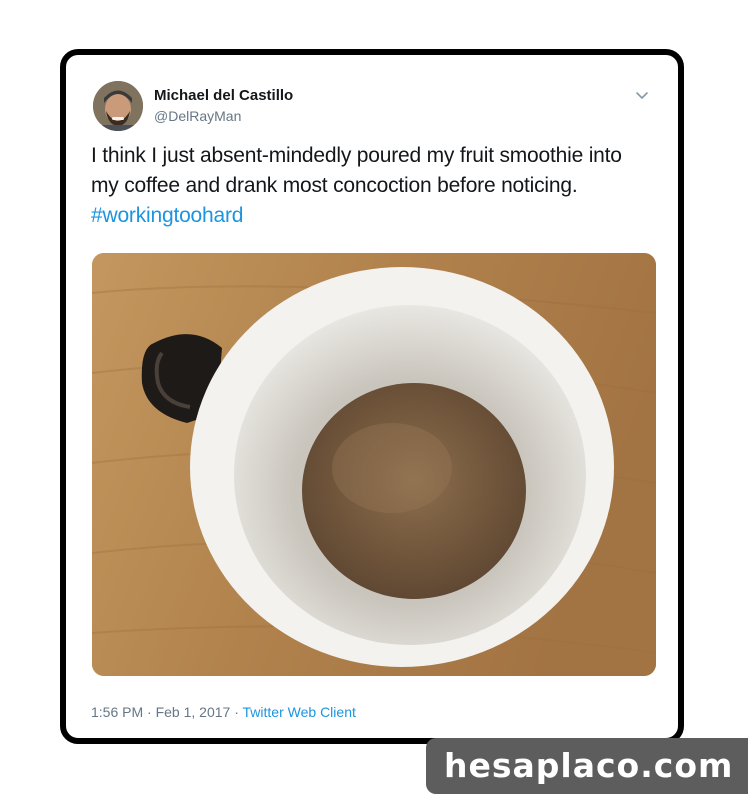 The width and height of the screenshot is (748, 800). I want to click on hashtag-link: #workingtoohard, so click(167, 215).